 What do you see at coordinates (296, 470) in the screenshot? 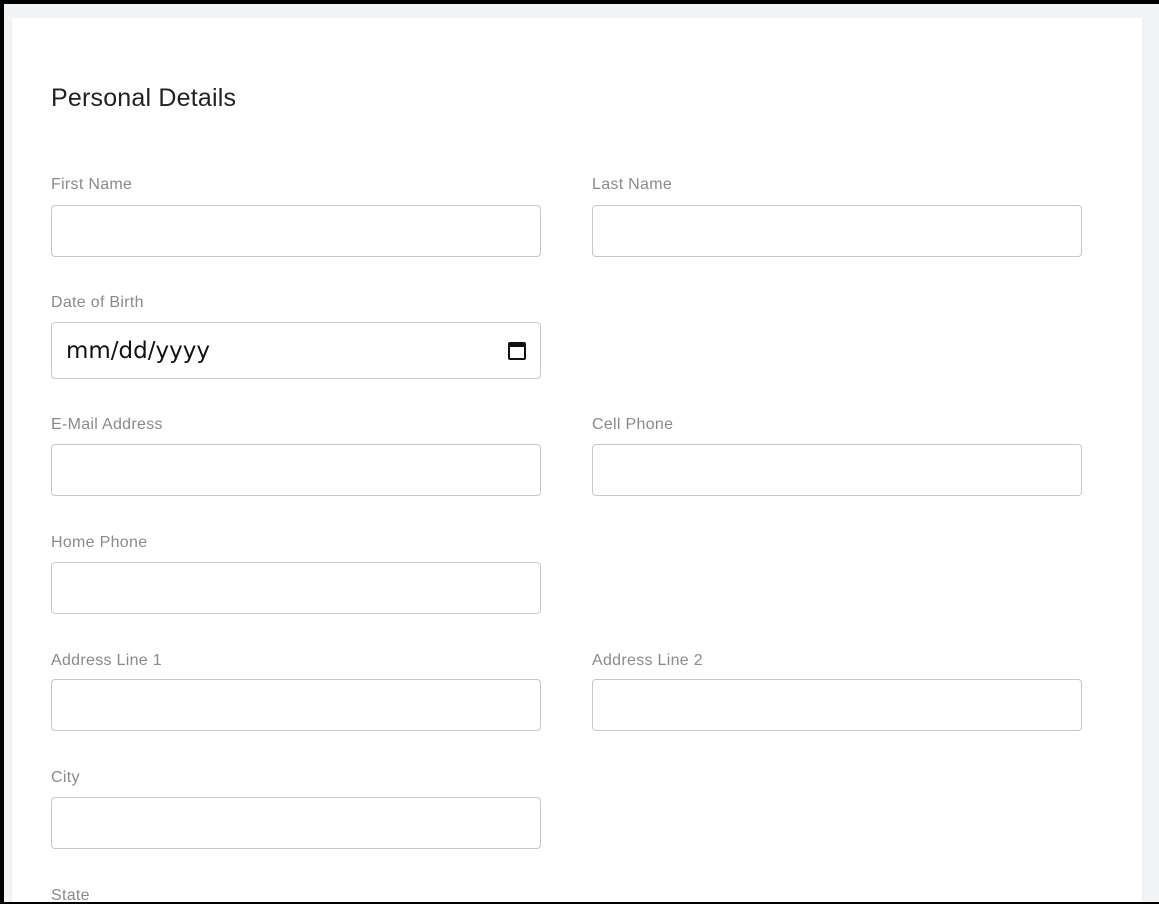
I see `email-input` at bounding box center [296, 470].